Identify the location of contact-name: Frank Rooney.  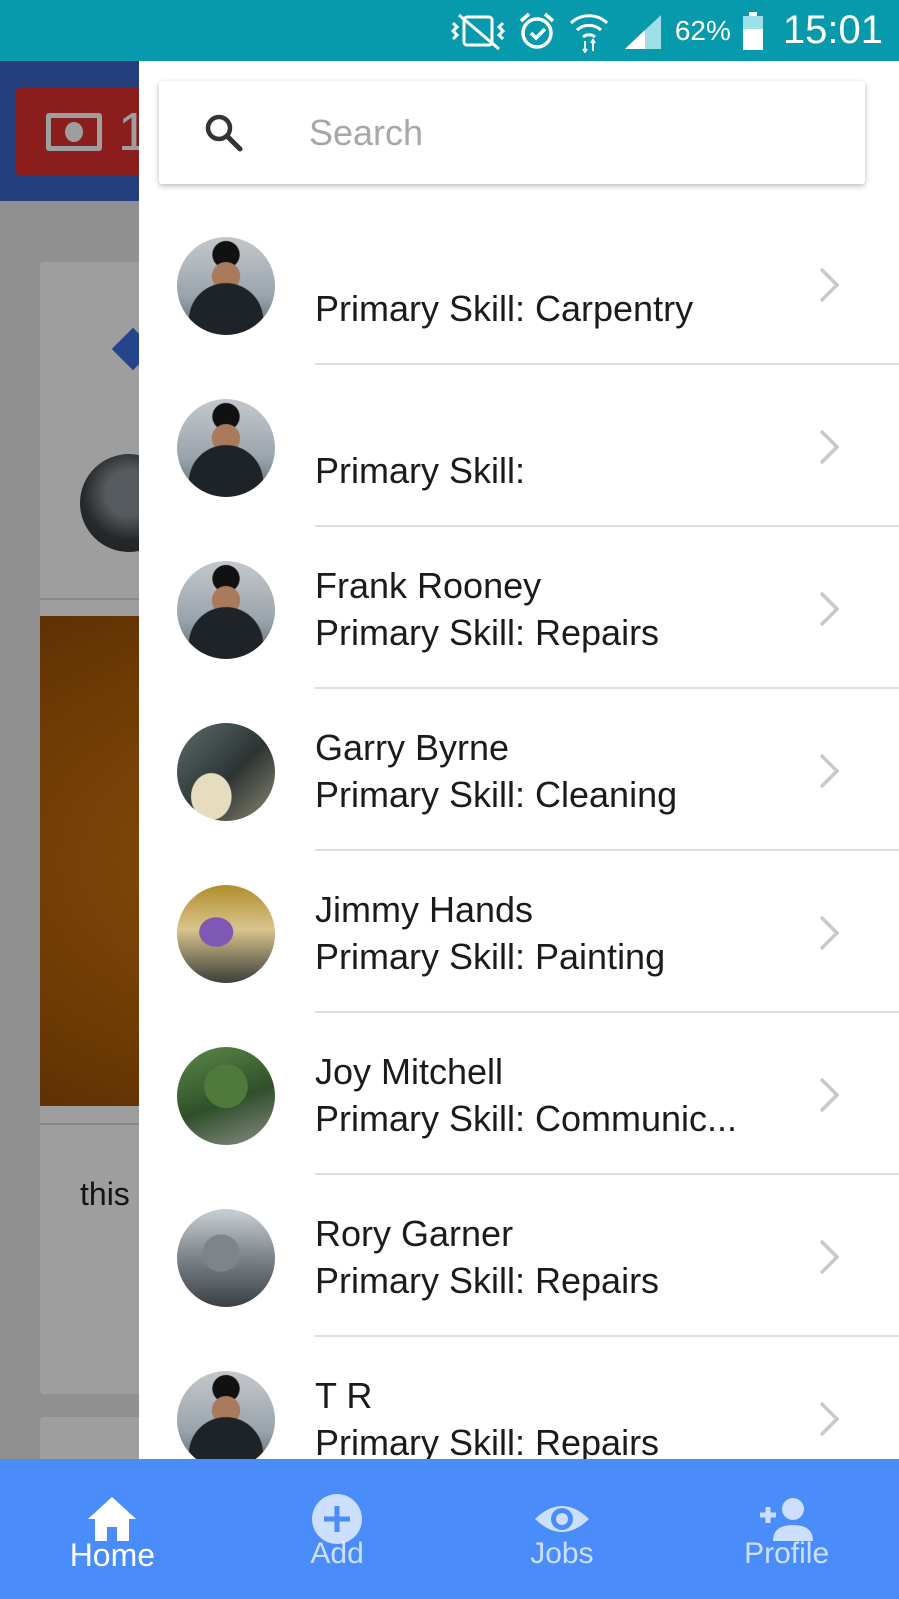
(428, 585).